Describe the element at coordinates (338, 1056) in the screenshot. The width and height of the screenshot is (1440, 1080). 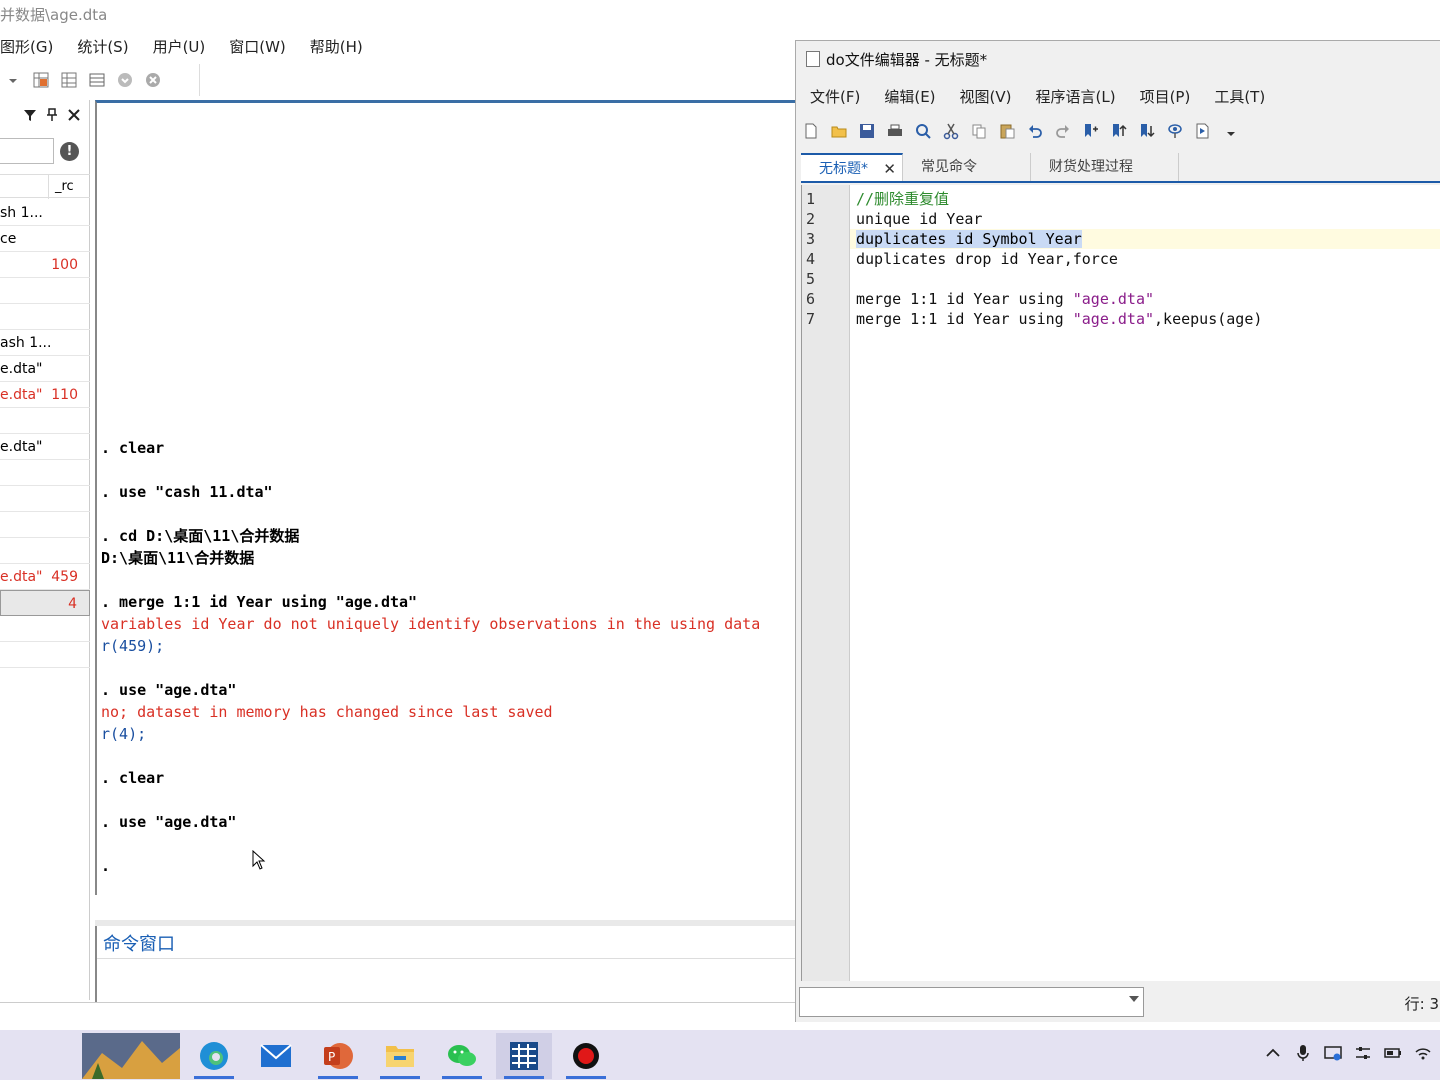
I see `taskbar-powerpoint: P` at that location.